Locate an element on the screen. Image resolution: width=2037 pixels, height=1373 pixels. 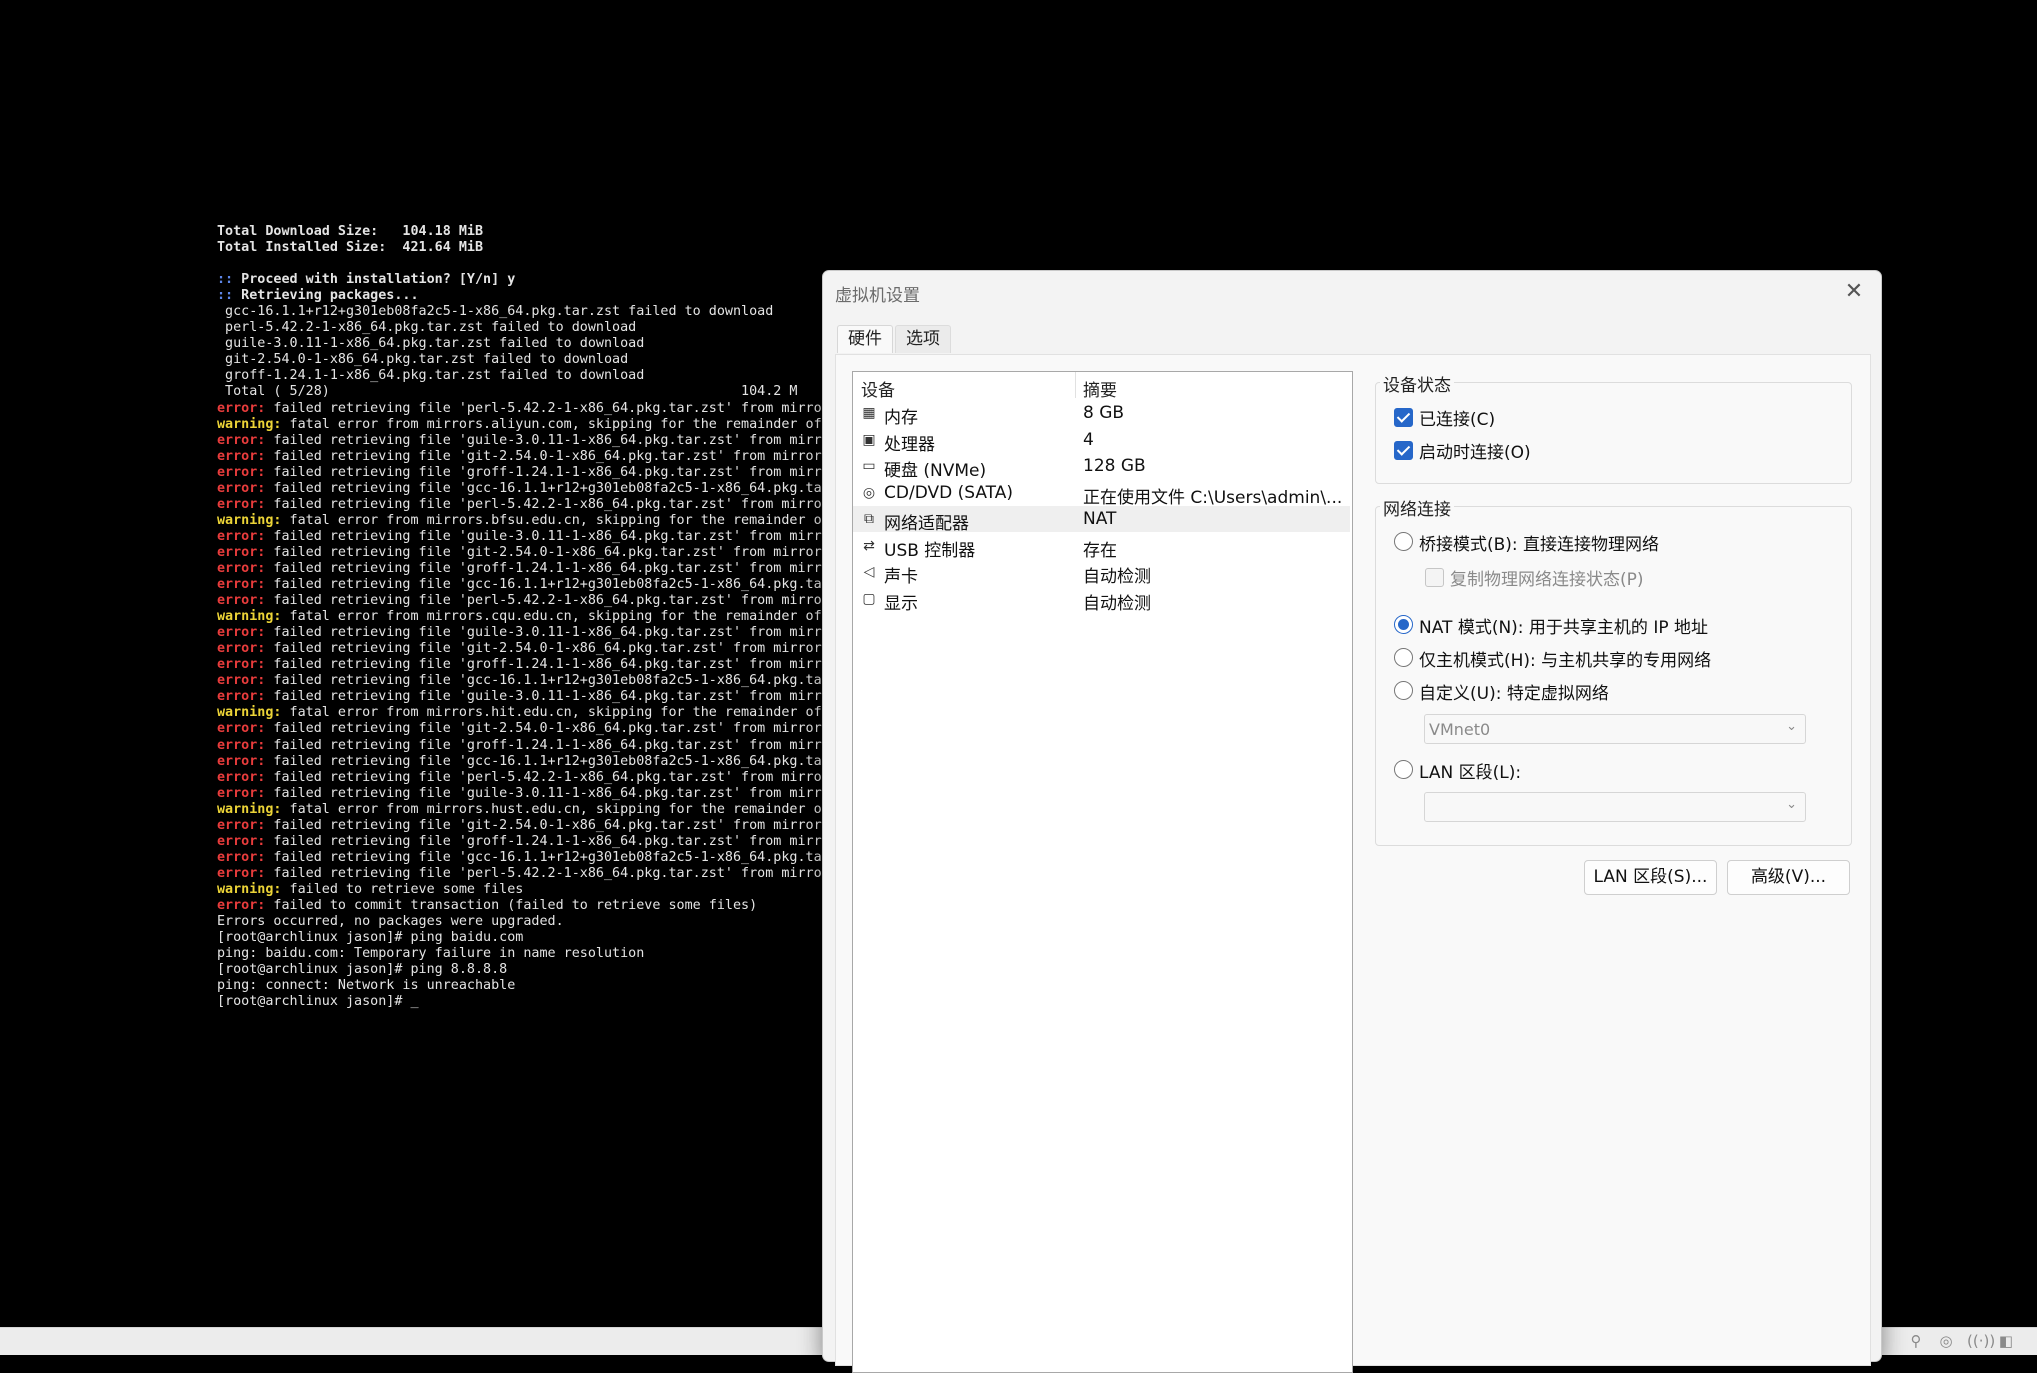
device-name: USB 控制器 is located at coordinates (930, 550).